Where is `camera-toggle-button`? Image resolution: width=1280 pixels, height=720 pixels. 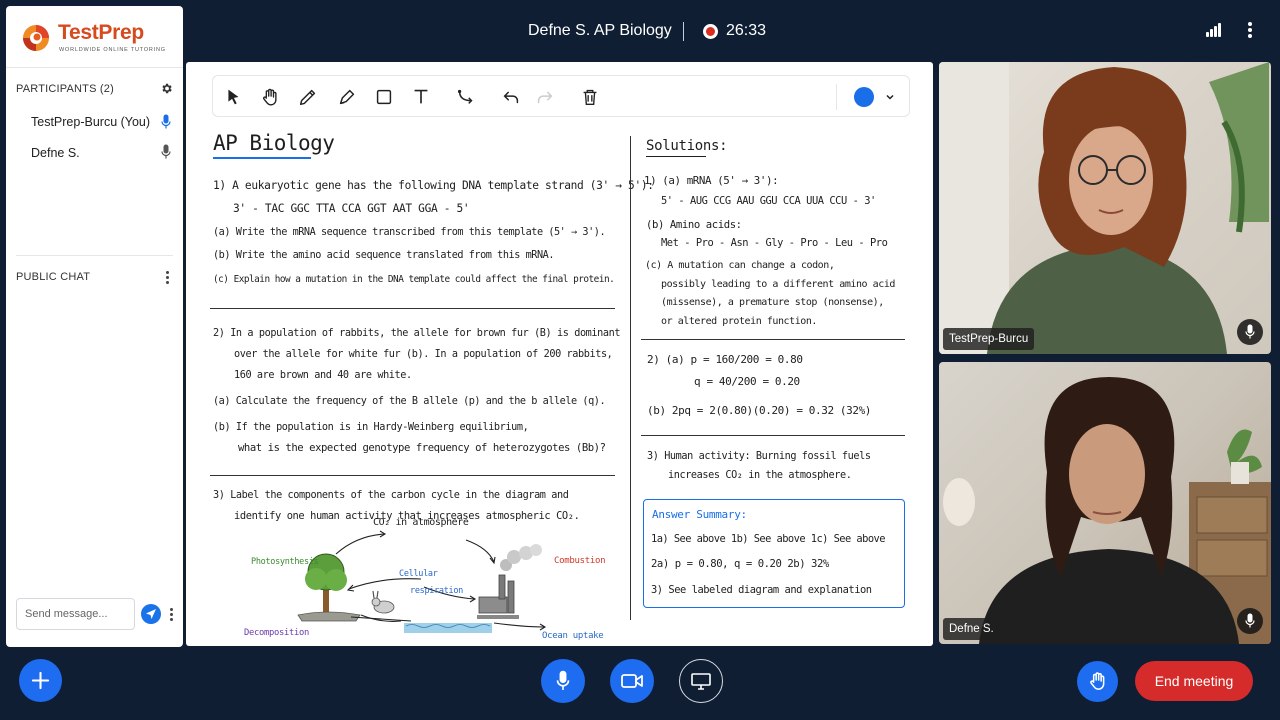 camera-toggle-button is located at coordinates (632, 681).